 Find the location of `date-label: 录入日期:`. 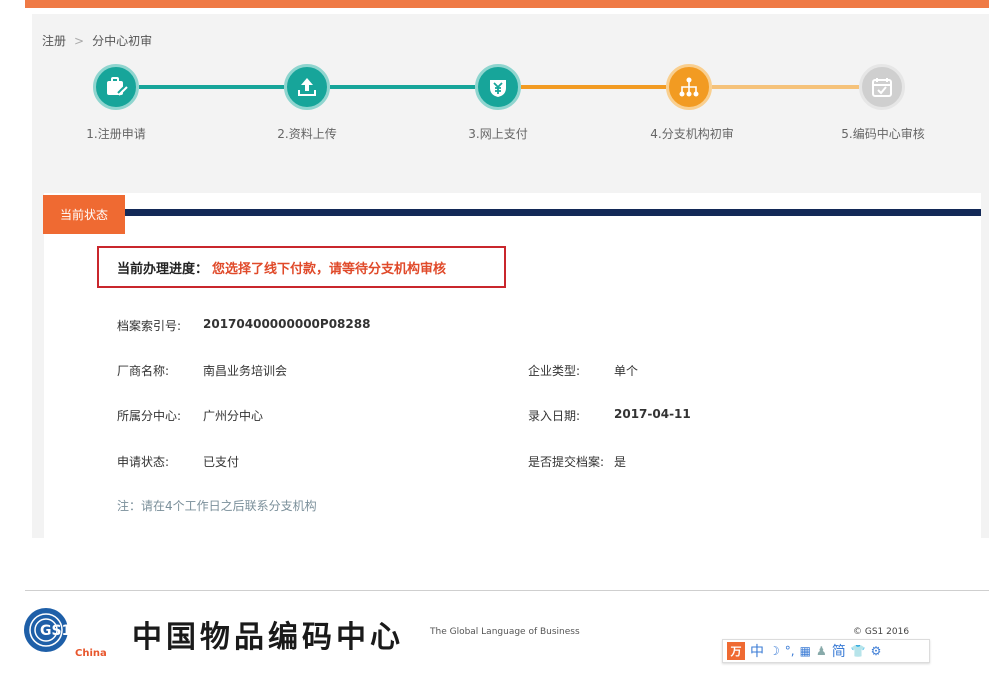

date-label: 录入日期: is located at coordinates (554, 416).